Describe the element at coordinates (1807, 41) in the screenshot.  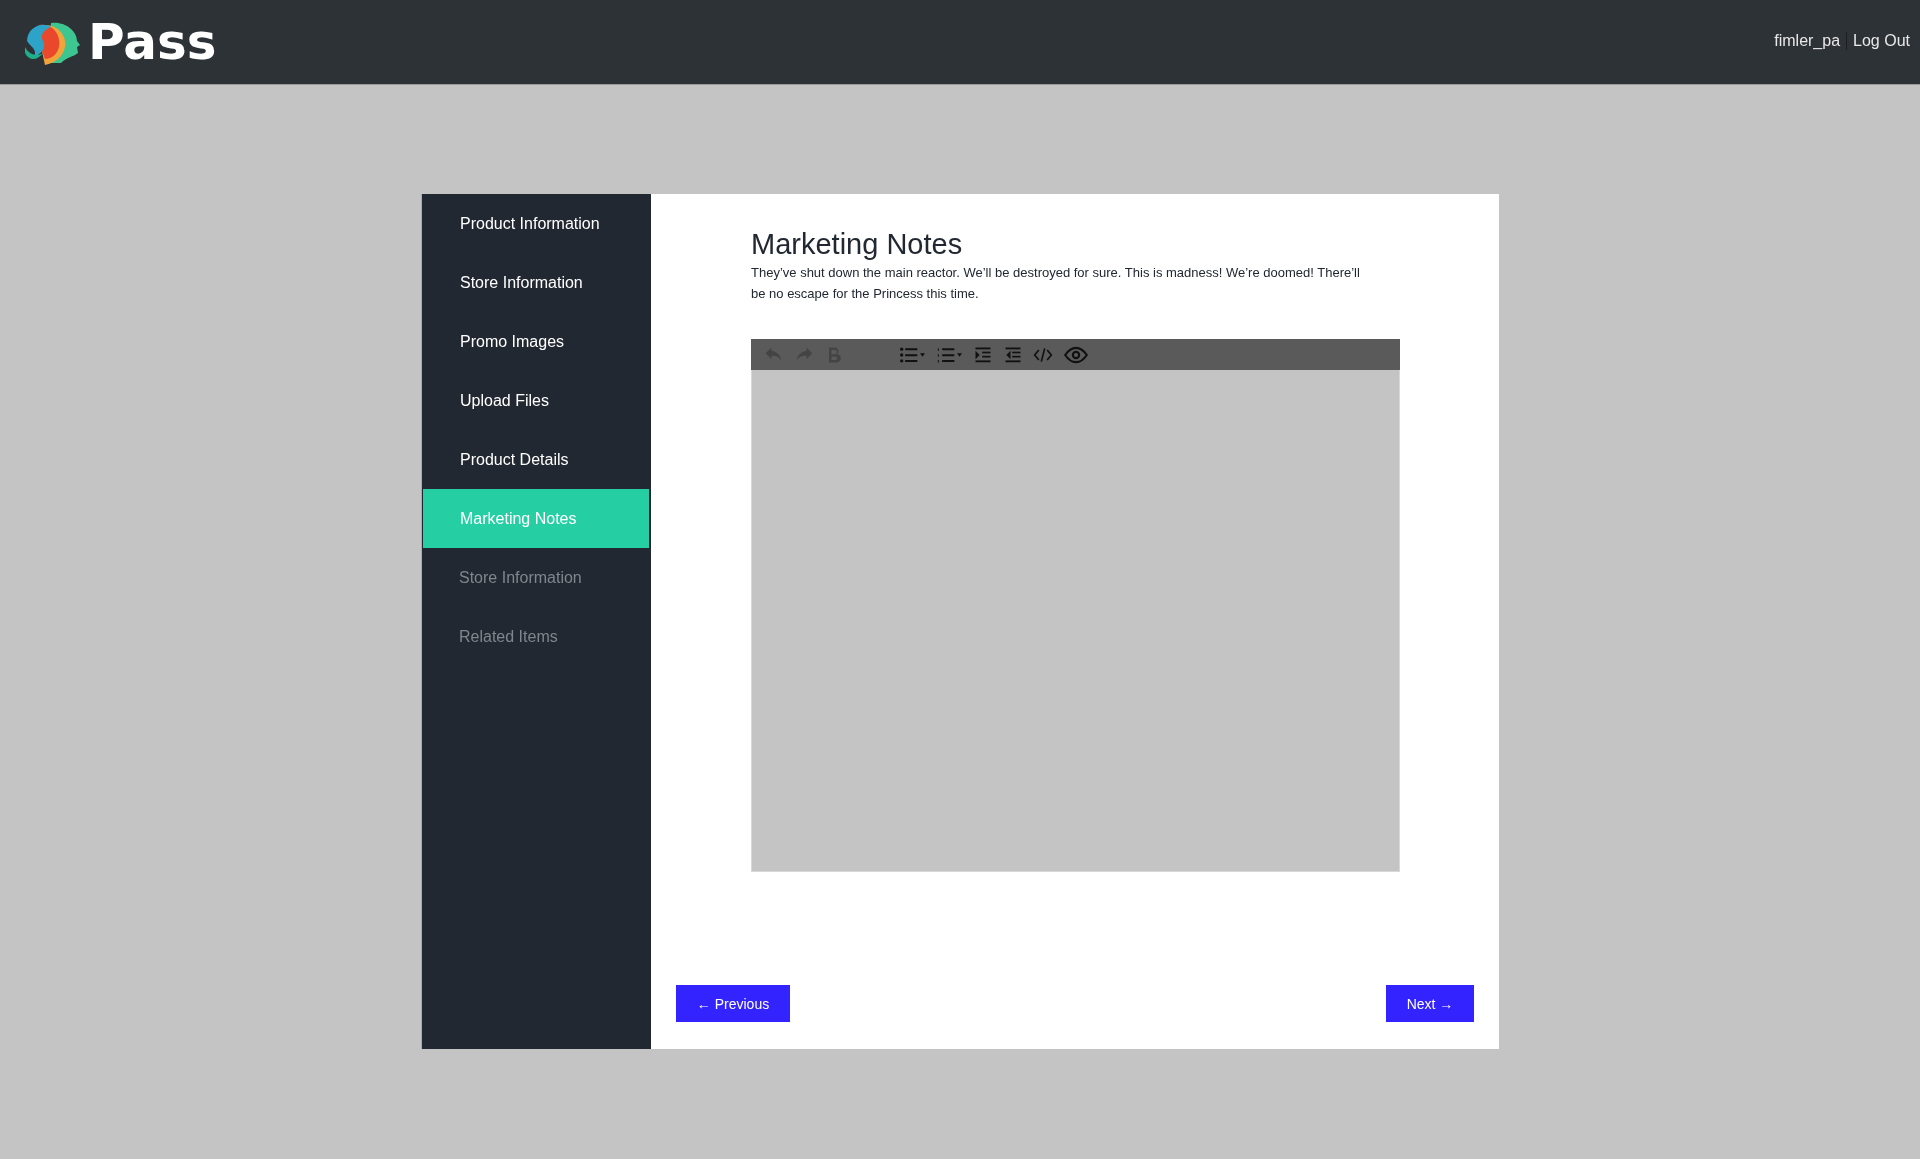
I see `username-link: fimler_pa` at that location.